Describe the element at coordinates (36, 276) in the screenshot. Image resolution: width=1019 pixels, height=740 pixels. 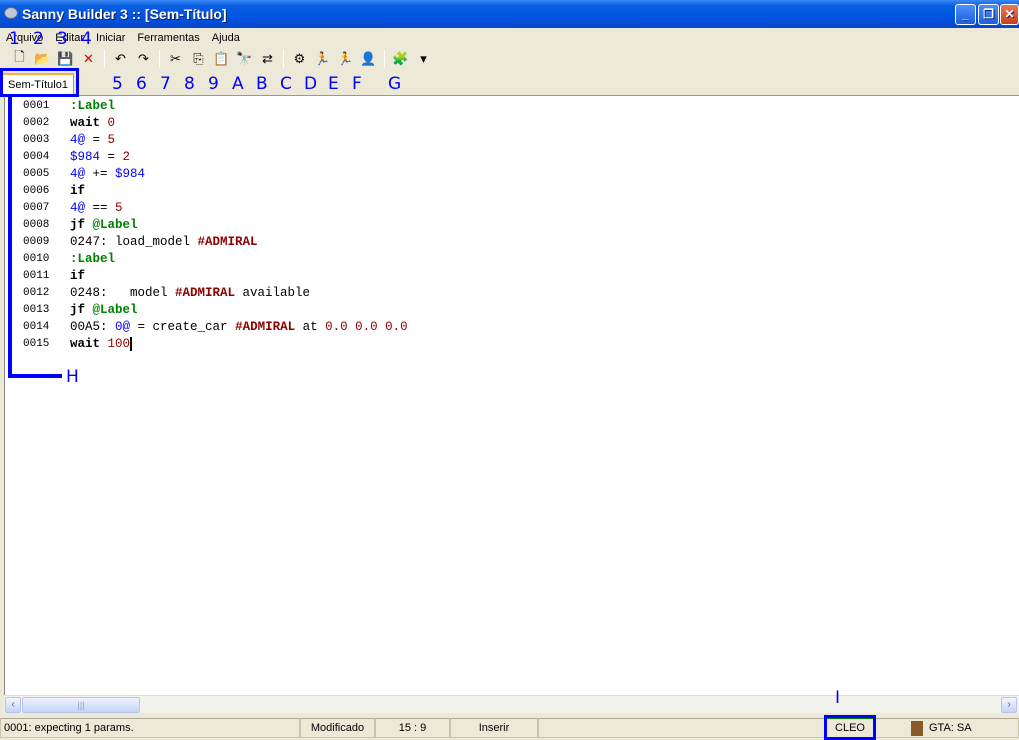
I see `line-number: 0011` at that location.